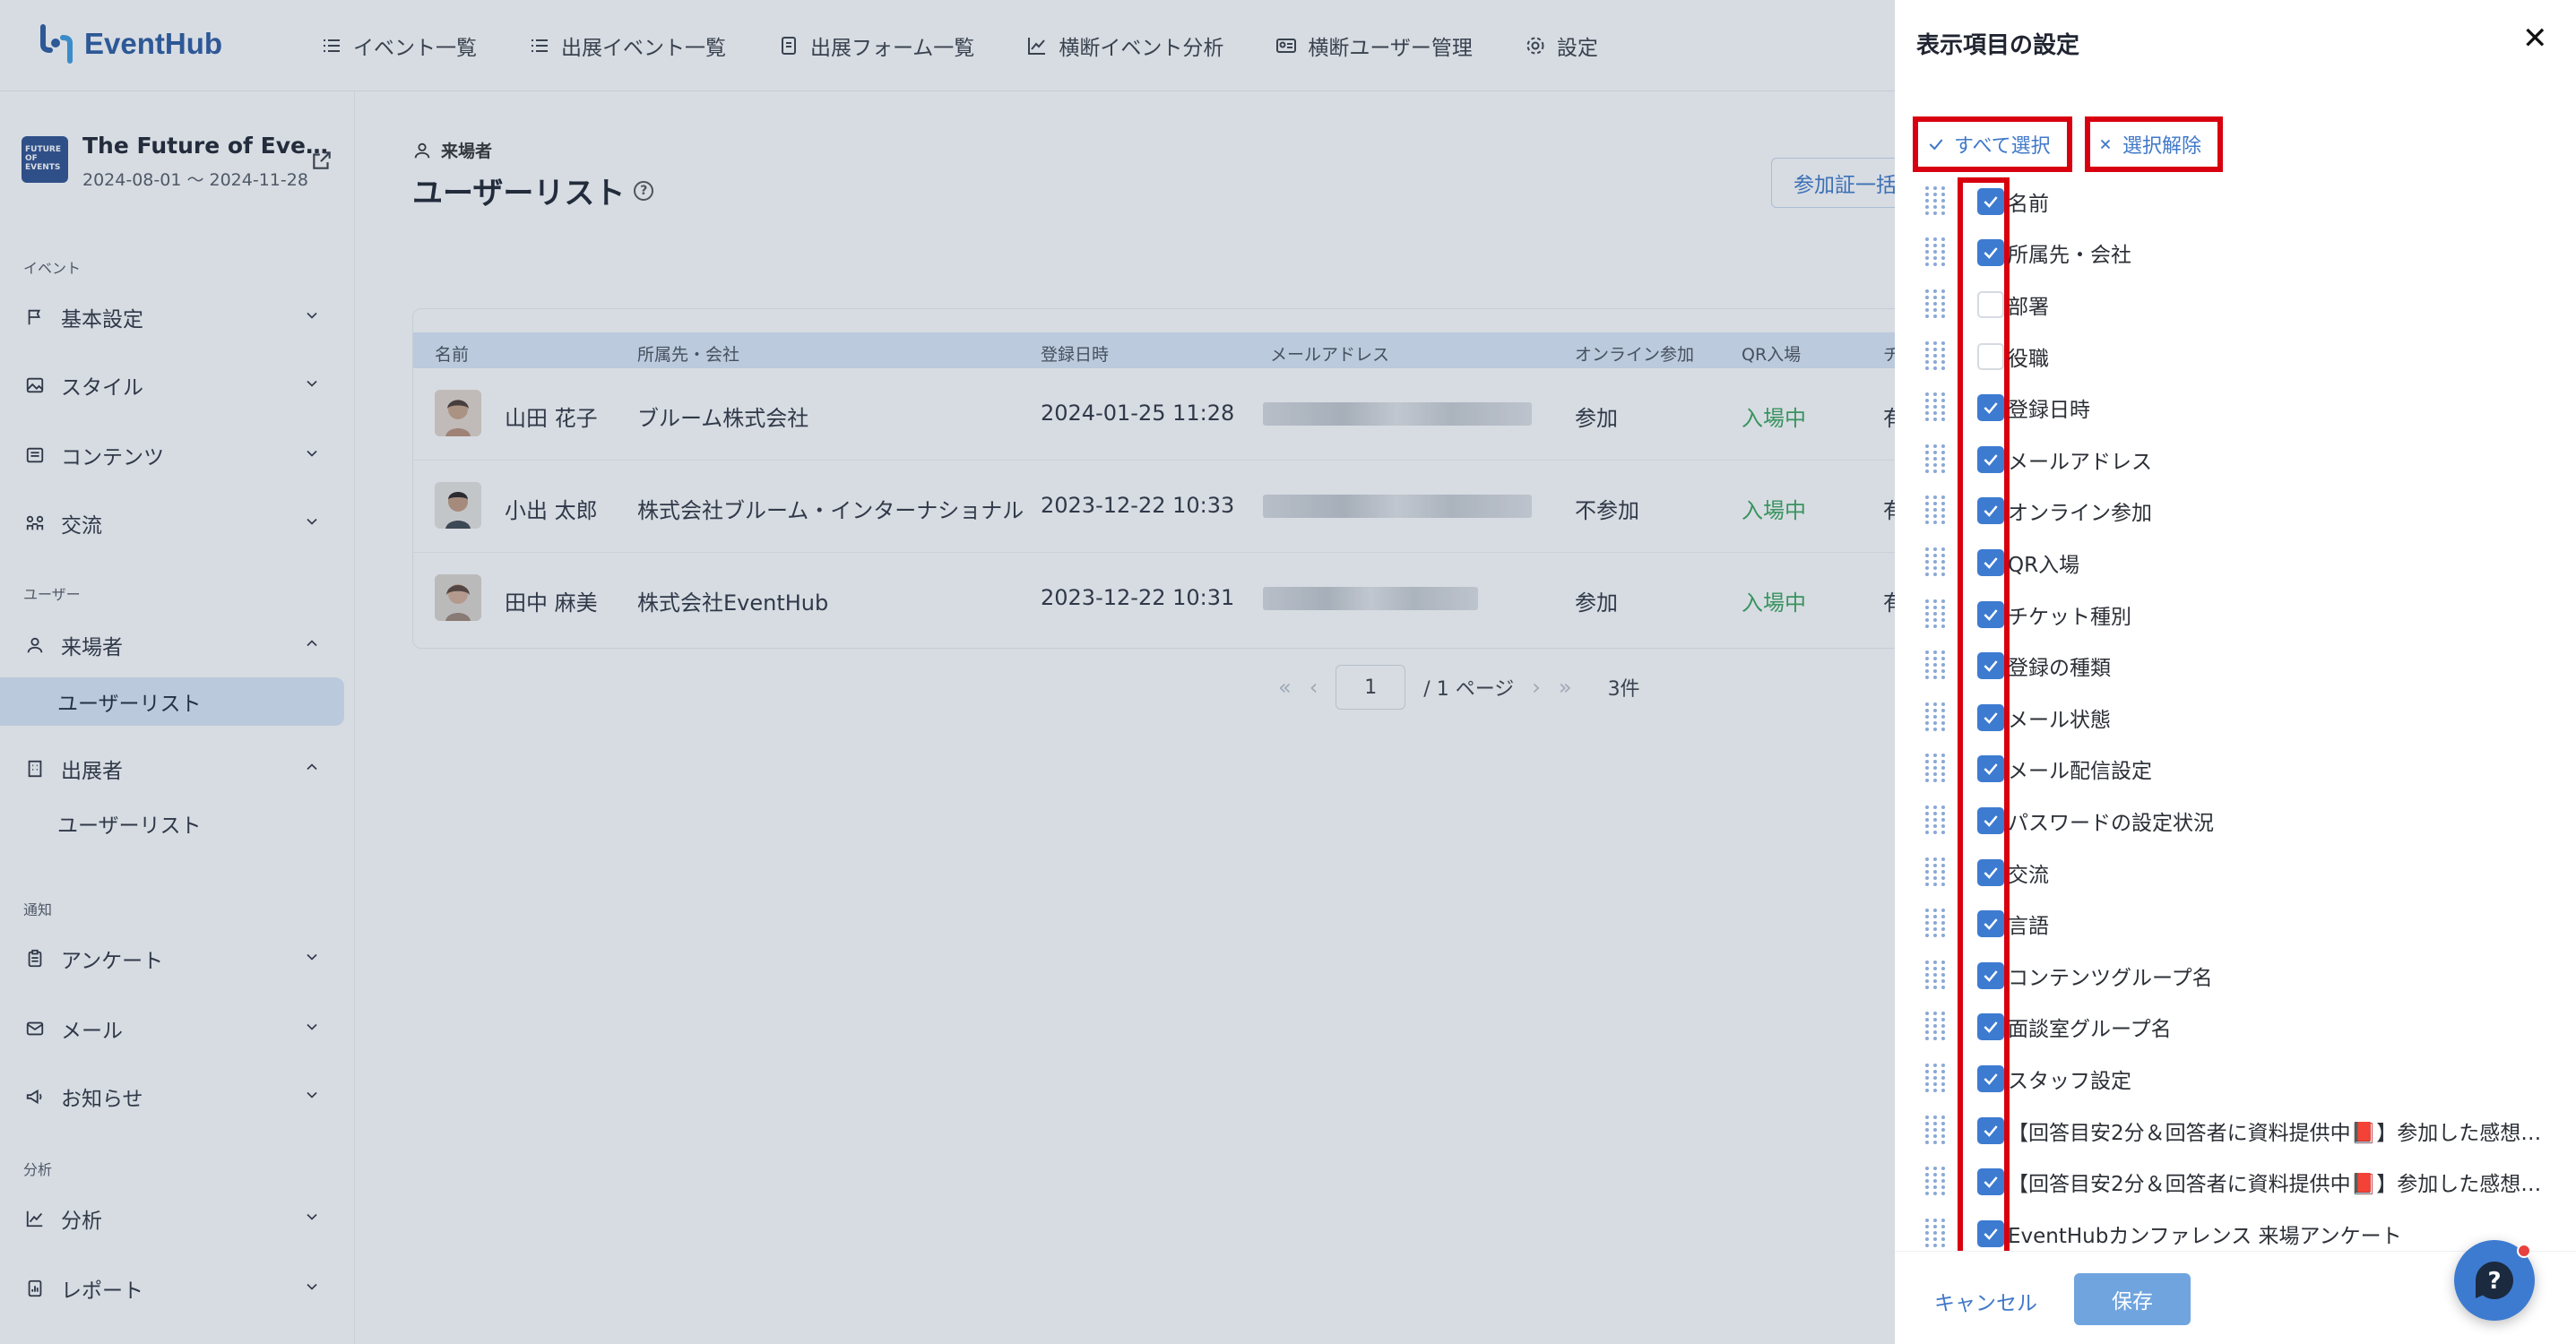 The height and width of the screenshot is (1344, 2576). What do you see at coordinates (2248, 976) in the screenshot?
I see `field-row: コンテンツグループ名` at bounding box center [2248, 976].